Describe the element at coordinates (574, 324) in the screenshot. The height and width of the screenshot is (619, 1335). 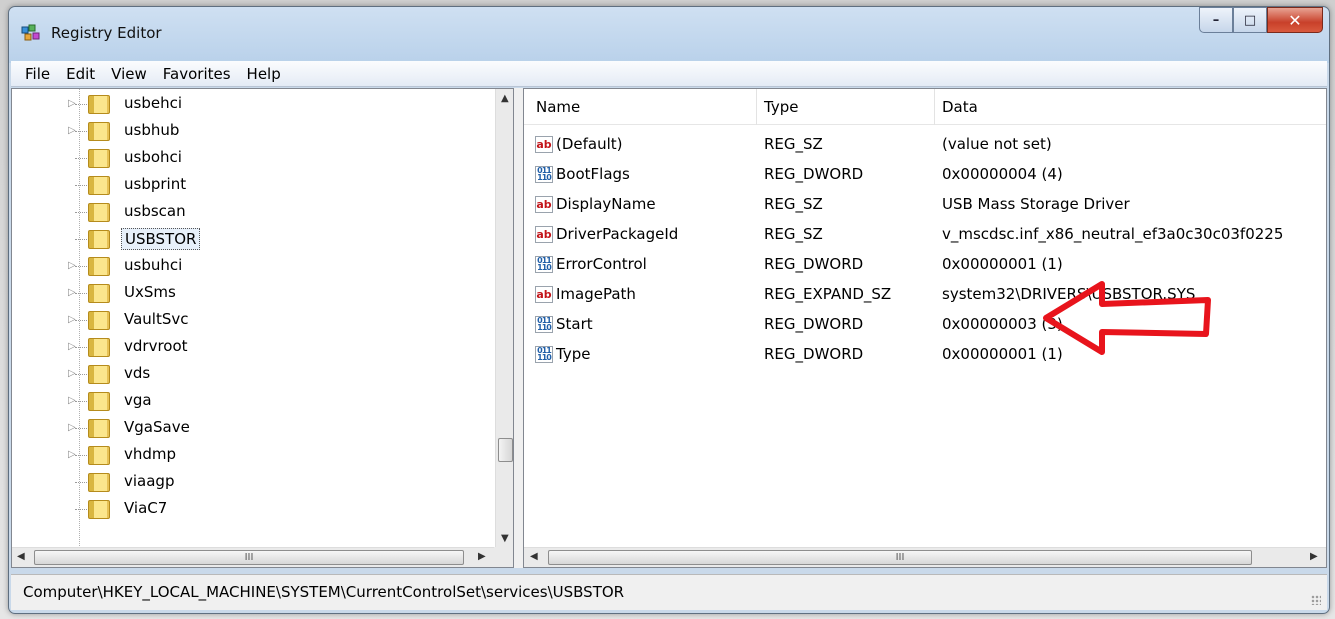
I see `value-name: Start` at that location.